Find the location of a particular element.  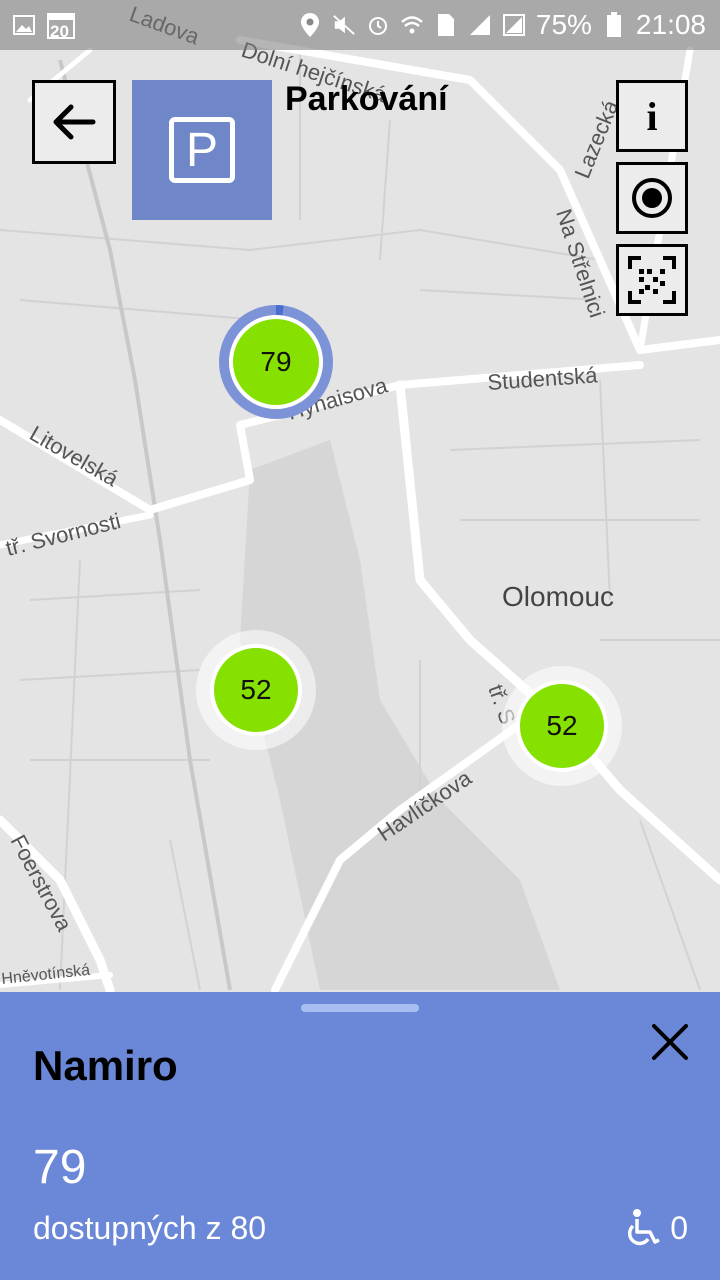

cluster-count: 79 is located at coordinates (276, 362).